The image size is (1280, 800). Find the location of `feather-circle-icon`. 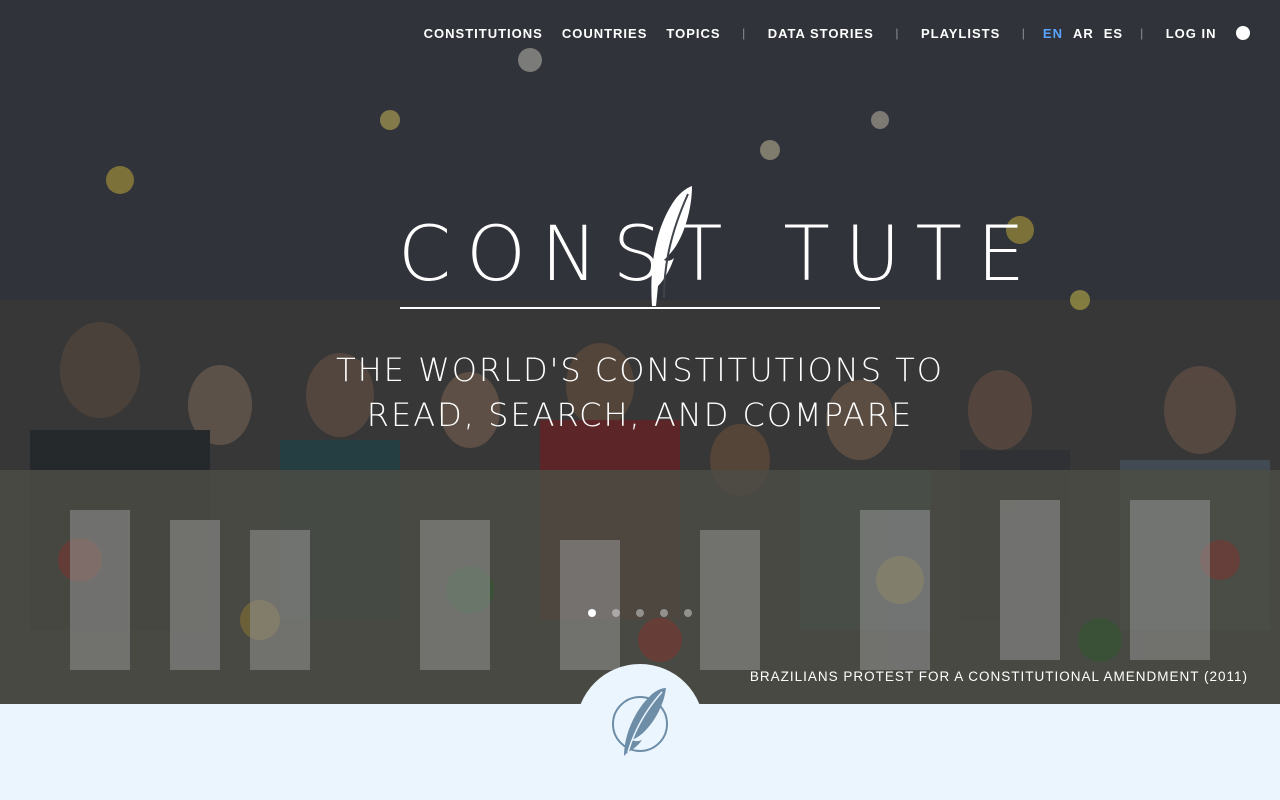

feather-circle-icon is located at coordinates (640, 722).